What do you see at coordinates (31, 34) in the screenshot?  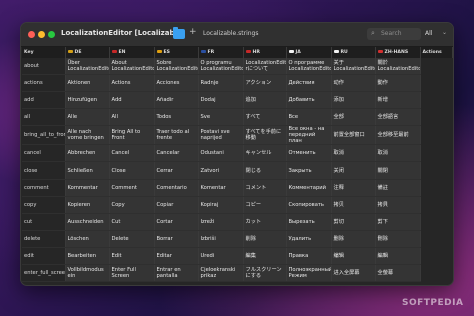 I see `close-window-button` at bounding box center [31, 34].